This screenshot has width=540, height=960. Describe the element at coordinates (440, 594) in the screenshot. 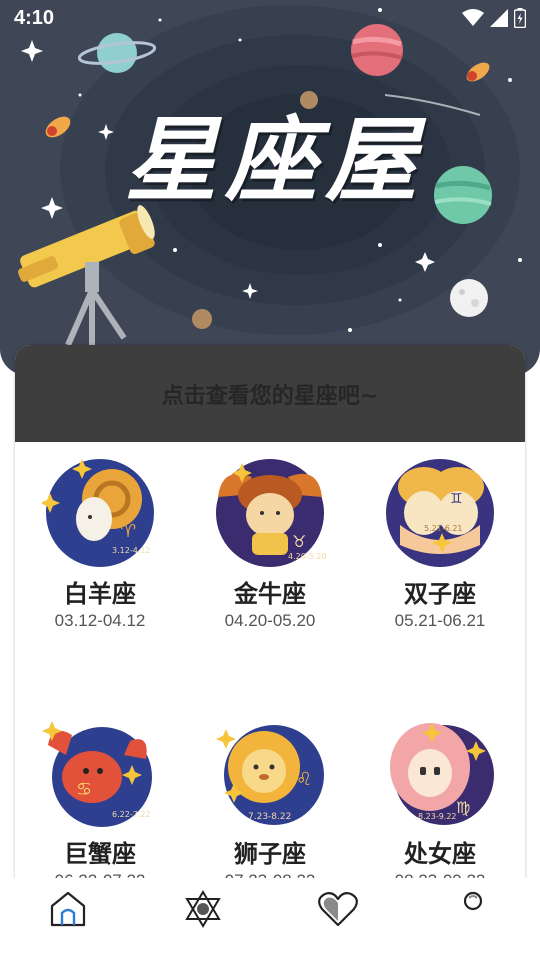

I see `sign-name: 双子座` at that location.